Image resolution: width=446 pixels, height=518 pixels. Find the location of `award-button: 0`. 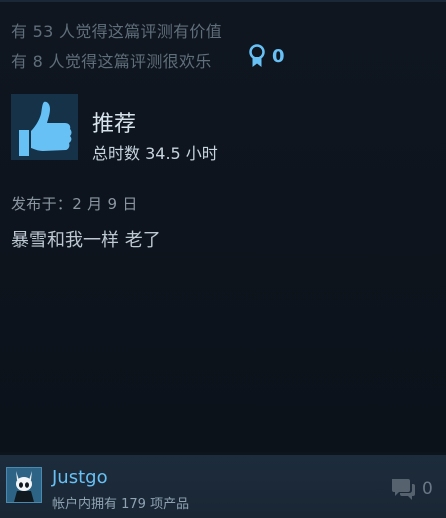

award-button: 0 is located at coordinates (266, 56).